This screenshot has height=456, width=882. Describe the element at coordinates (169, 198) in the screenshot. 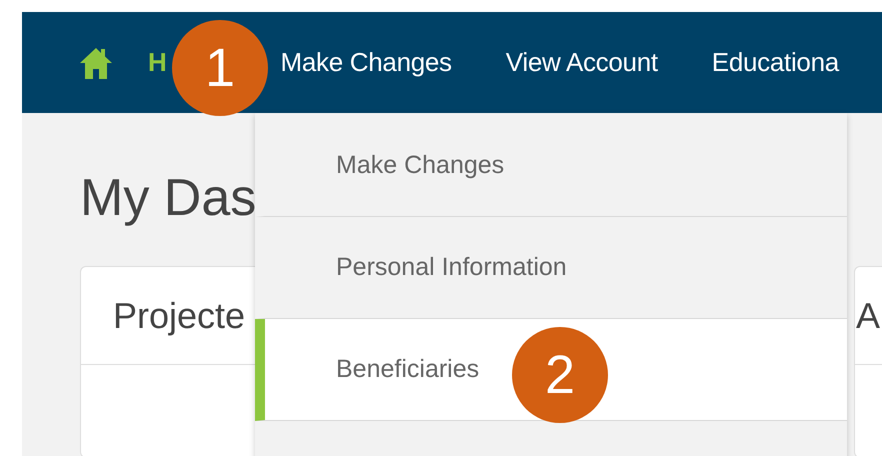

I see `page-title: My Das` at that location.